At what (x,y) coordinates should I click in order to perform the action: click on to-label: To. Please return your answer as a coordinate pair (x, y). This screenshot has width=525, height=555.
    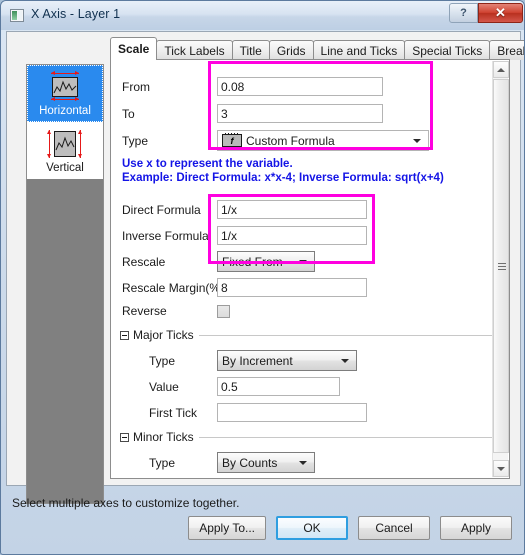
    Looking at the image, I should click on (128, 113).